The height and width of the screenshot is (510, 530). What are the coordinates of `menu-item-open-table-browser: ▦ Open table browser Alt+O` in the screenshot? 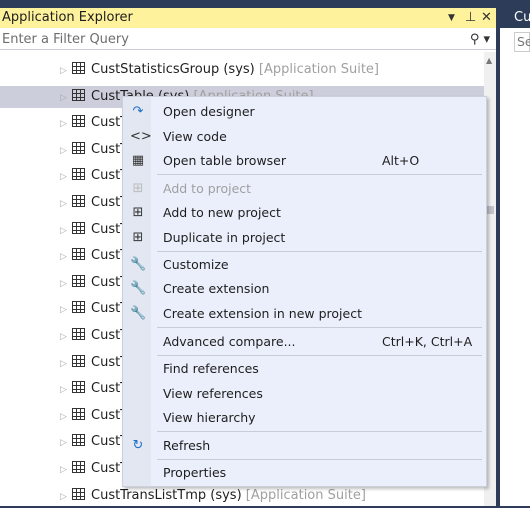 It's located at (304, 161).